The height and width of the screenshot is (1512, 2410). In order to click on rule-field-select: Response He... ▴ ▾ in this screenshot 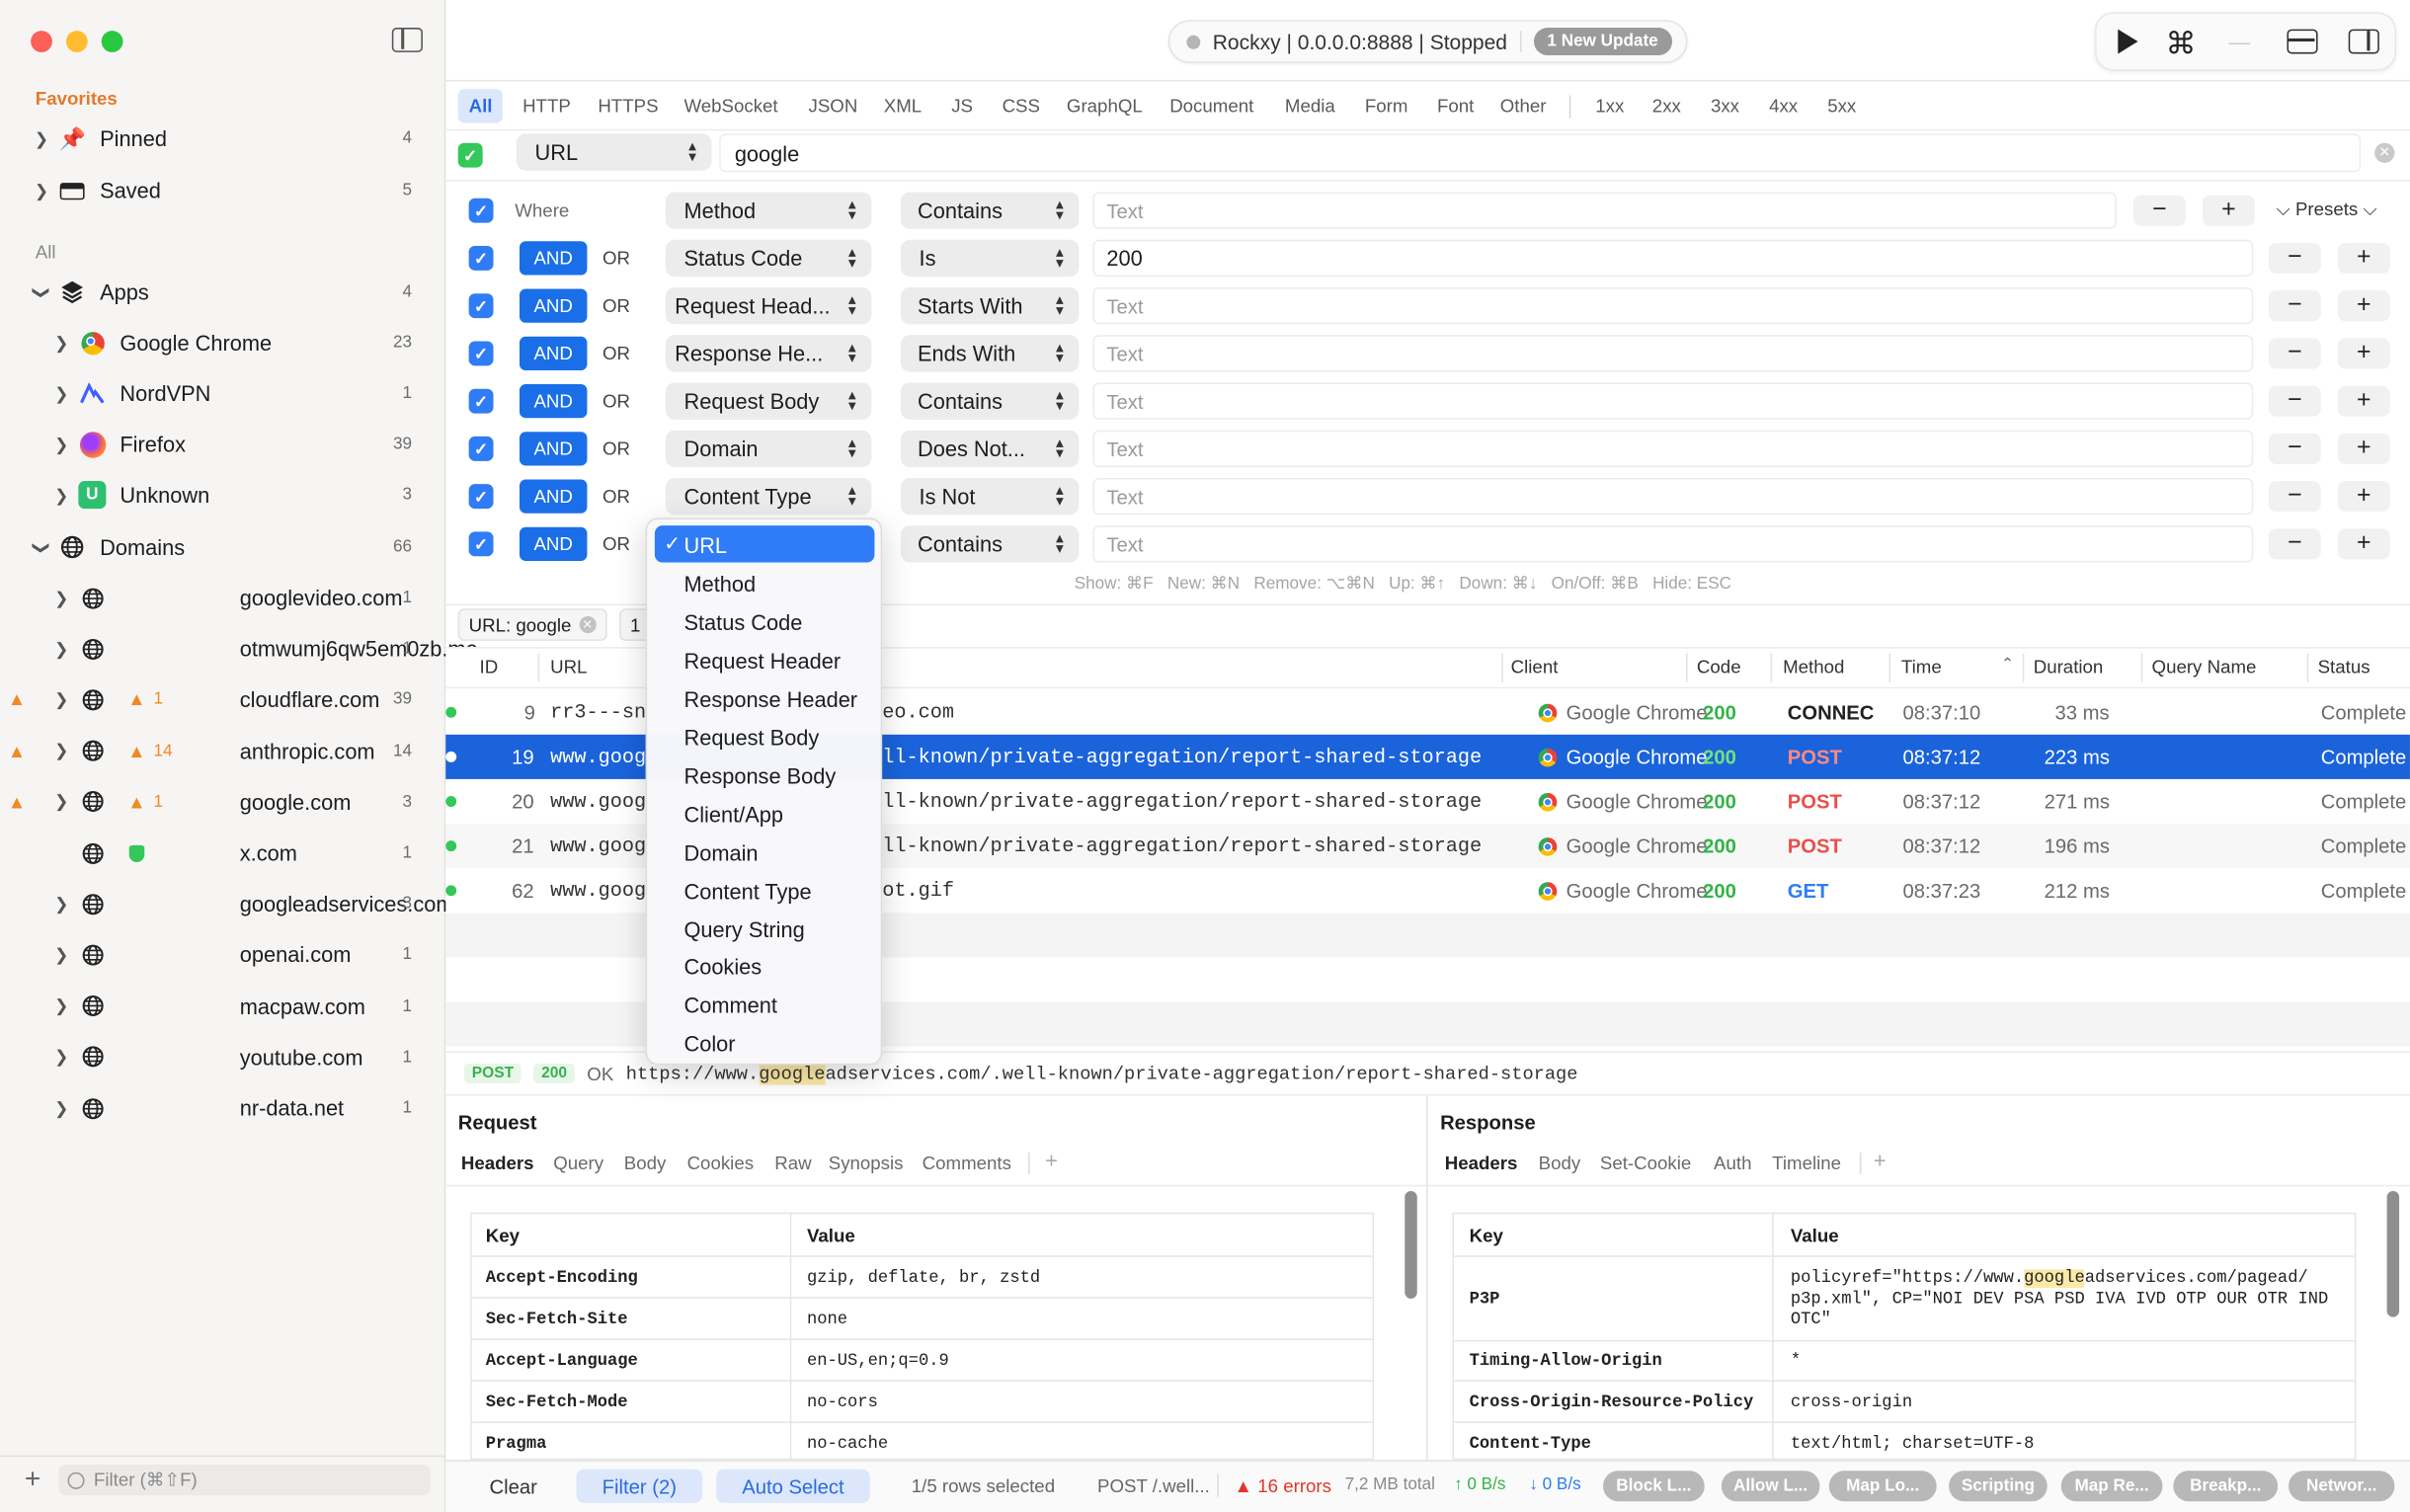, I will do `click(768, 354)`.